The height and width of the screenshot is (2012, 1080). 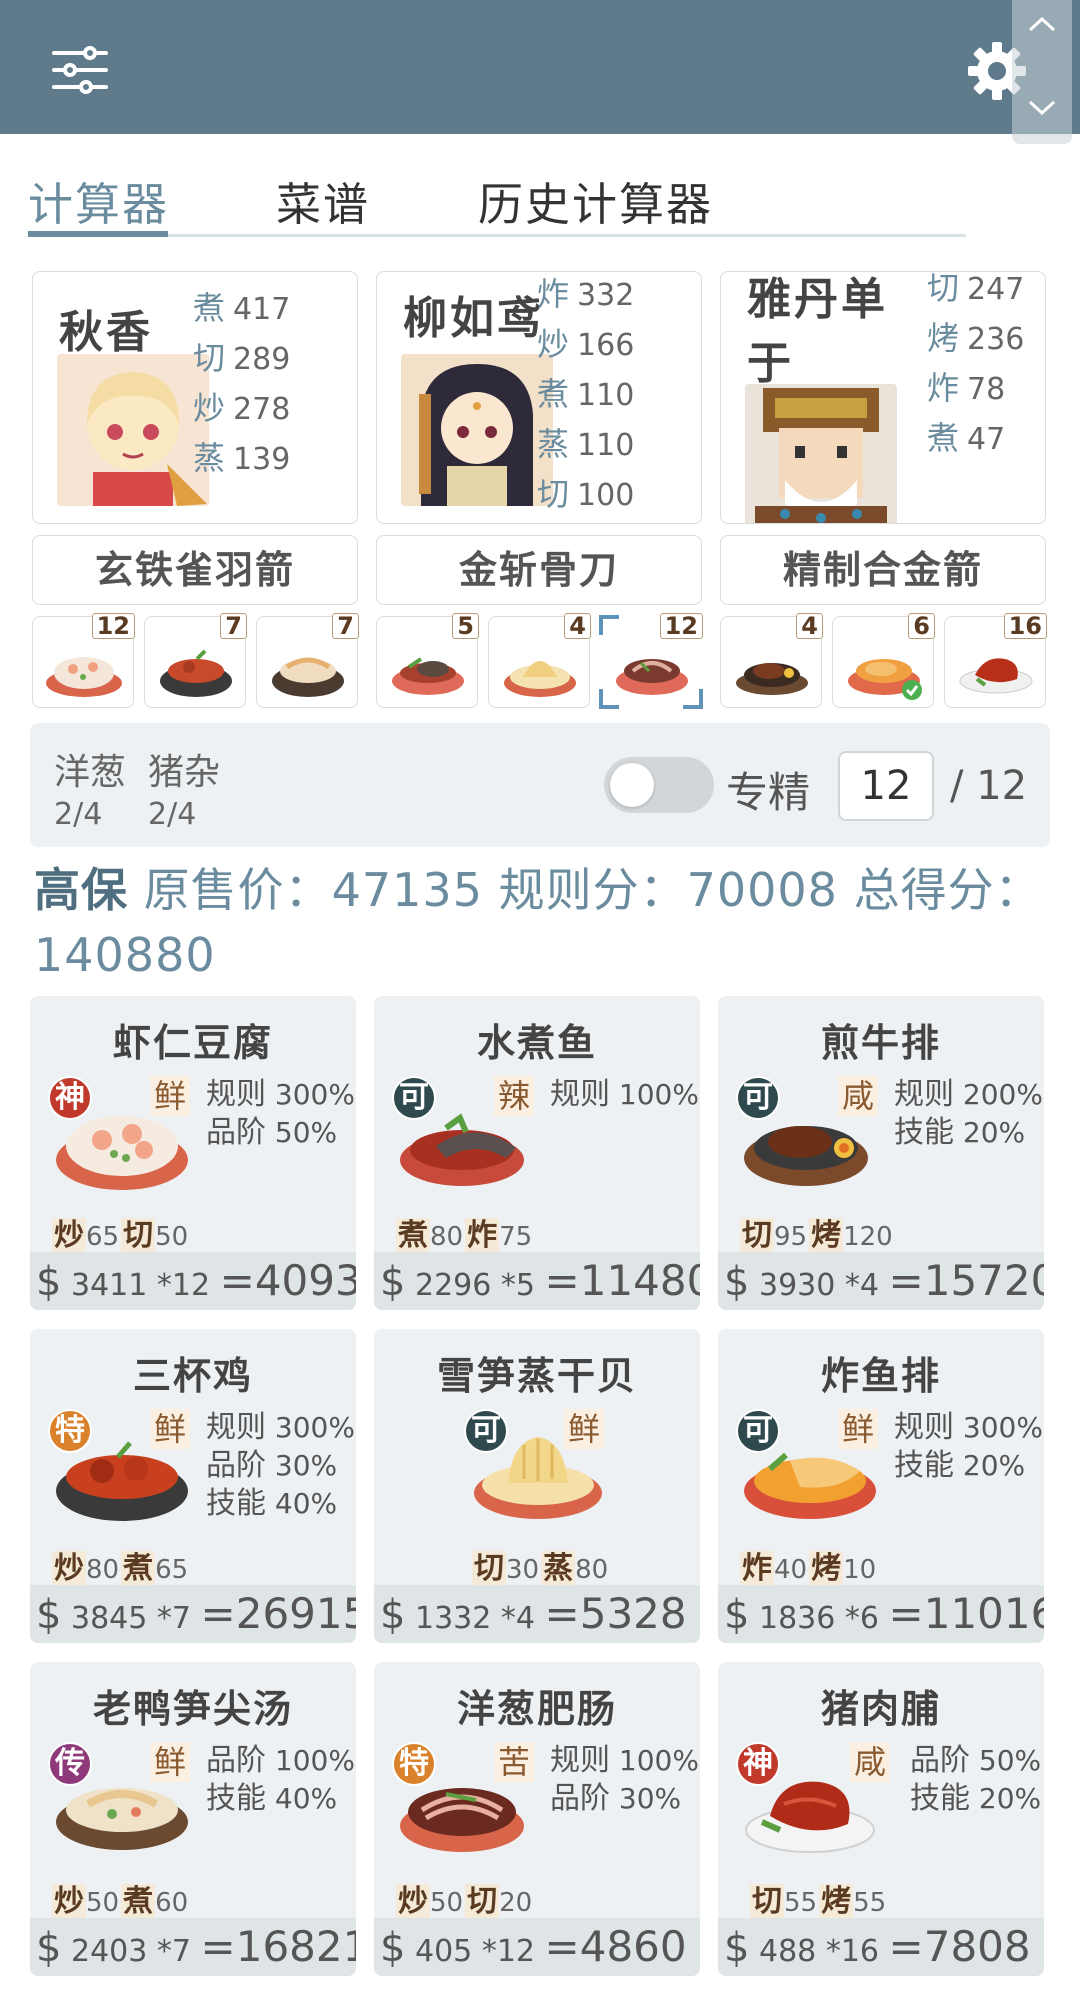 What do you see at coordinates (595, 200) in the screenshot?
I see `tab-history-calculator: 历史计算器` at bounding box center [595, 200].